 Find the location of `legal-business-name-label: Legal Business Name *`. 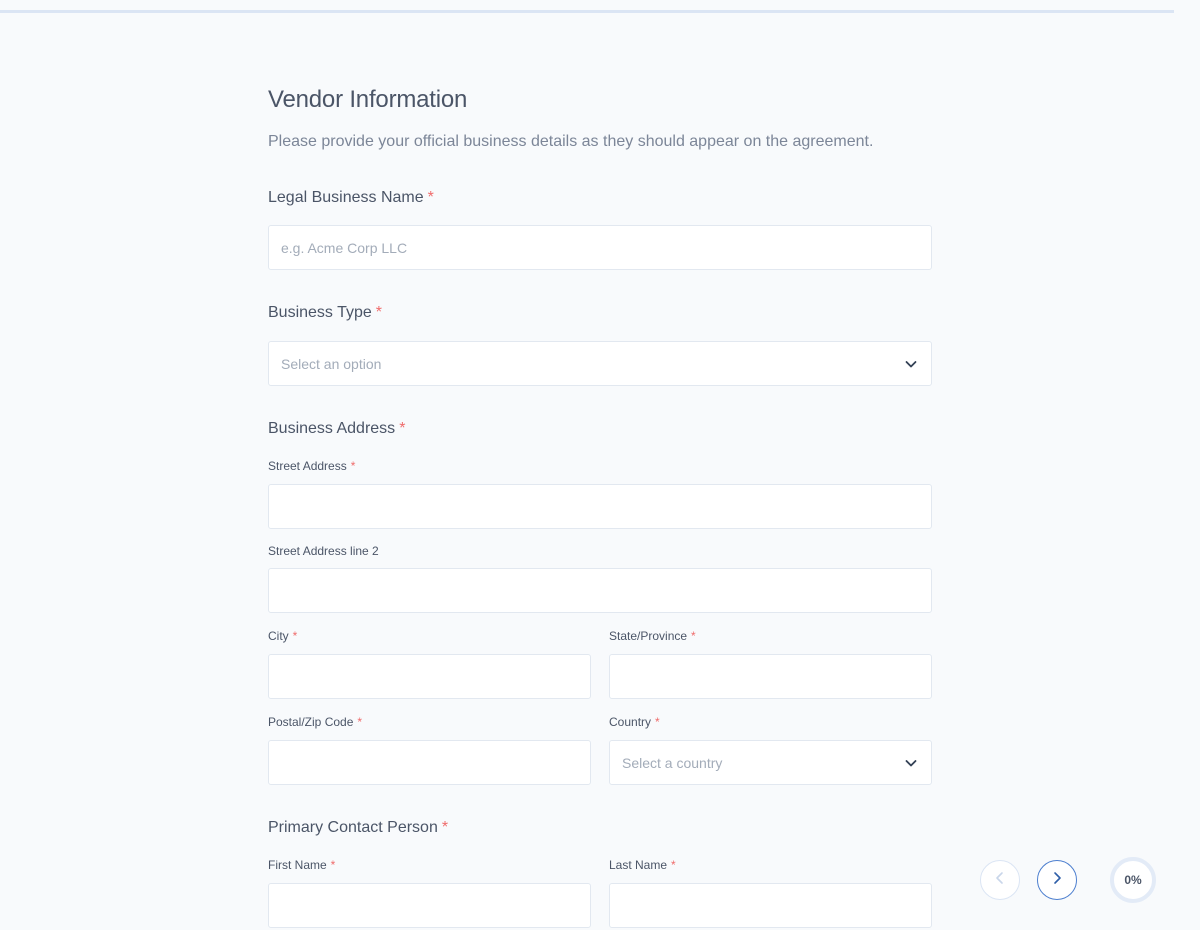

legal-business-name-label: Legal Business Name * is located at coordinates (351, 198).